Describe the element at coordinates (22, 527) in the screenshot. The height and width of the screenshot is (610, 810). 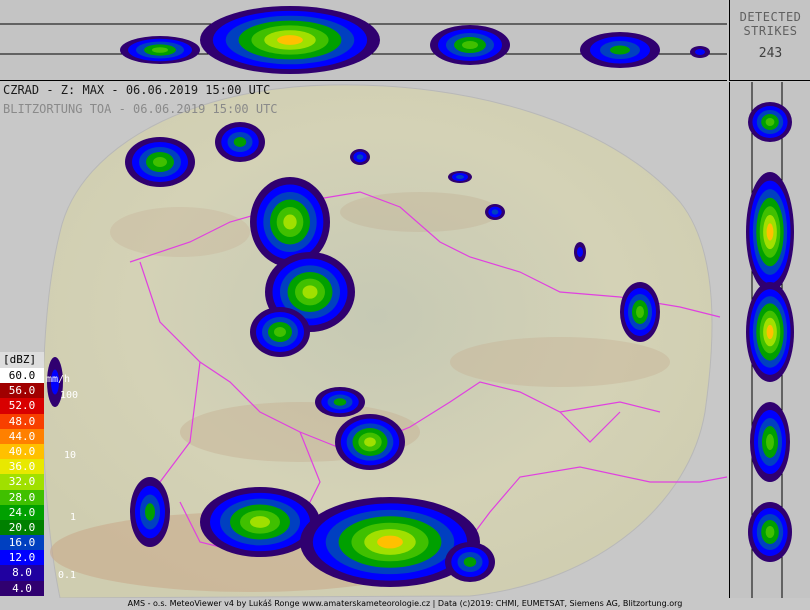
I see `legend-level: 20.0` at that location.